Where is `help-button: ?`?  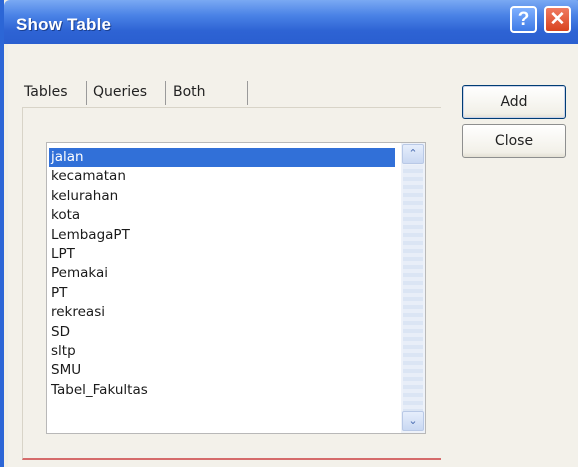 help-button: ? is located at coordinates (523, 19).